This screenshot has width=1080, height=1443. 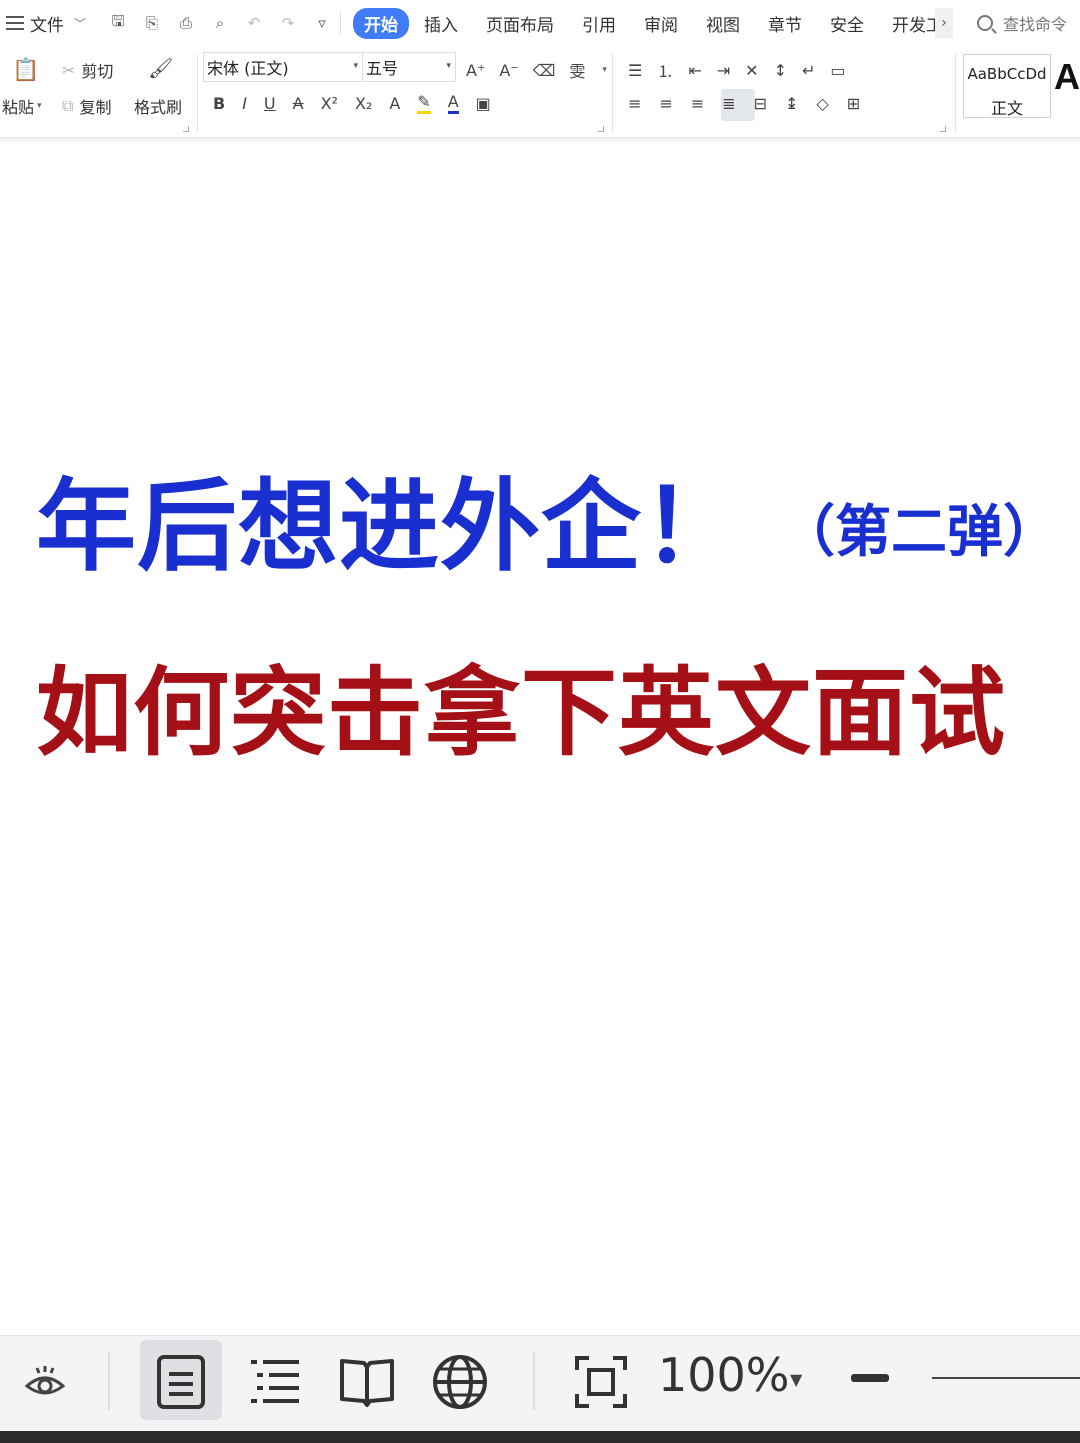 I want to click on document-title: 年后想进外企！, so click(x=389, y=526).